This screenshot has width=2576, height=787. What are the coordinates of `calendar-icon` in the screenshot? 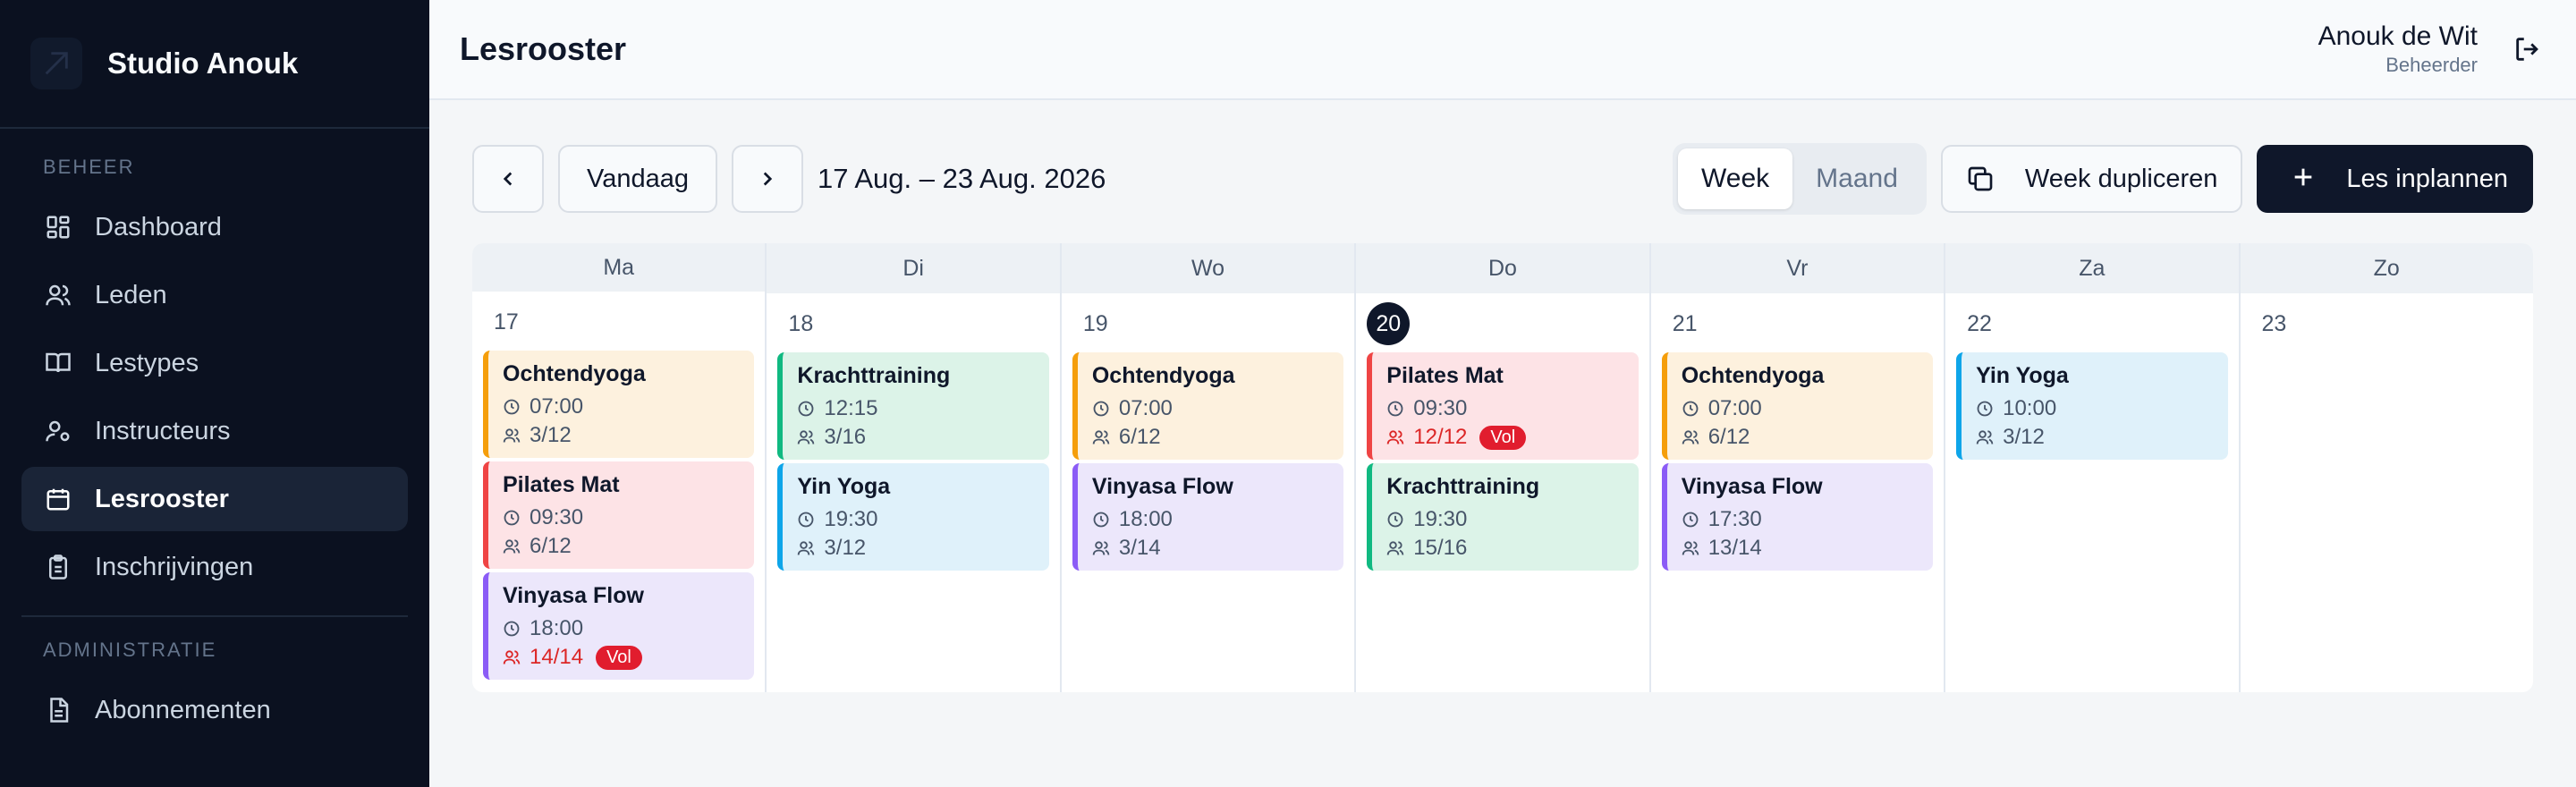 It's located at (58, 499).